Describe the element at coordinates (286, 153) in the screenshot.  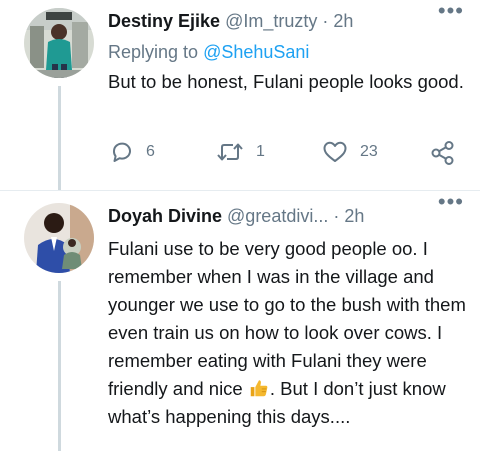
I see `action-bar: 6 1 23` at that location.